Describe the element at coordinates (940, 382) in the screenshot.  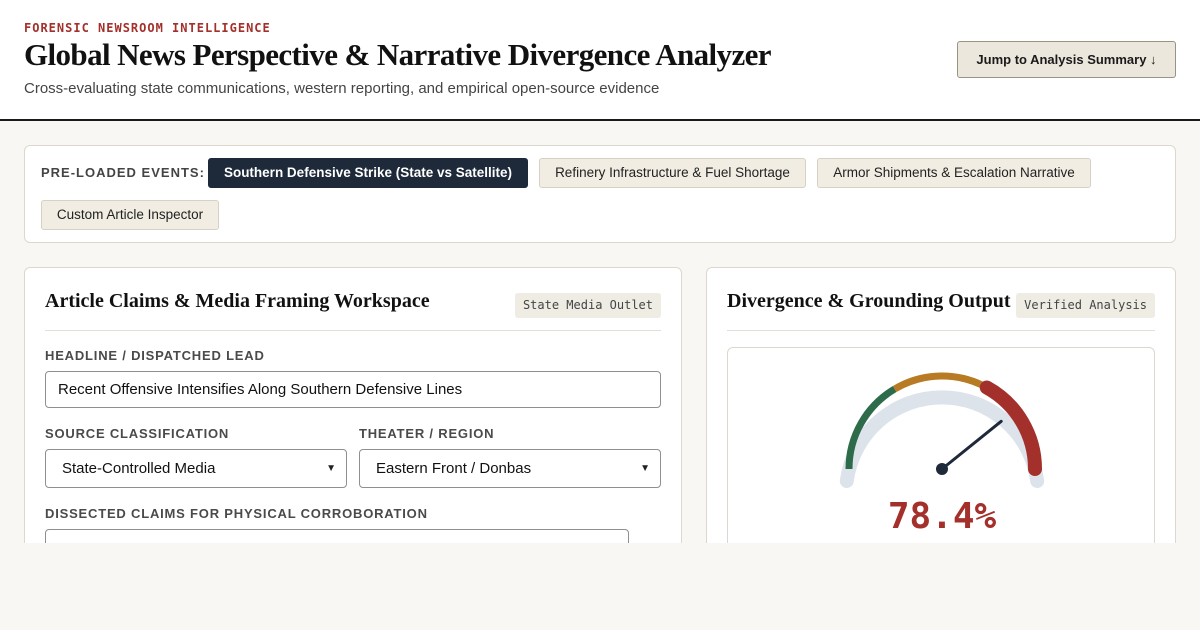
I see `gauge-mid-band` at that location.